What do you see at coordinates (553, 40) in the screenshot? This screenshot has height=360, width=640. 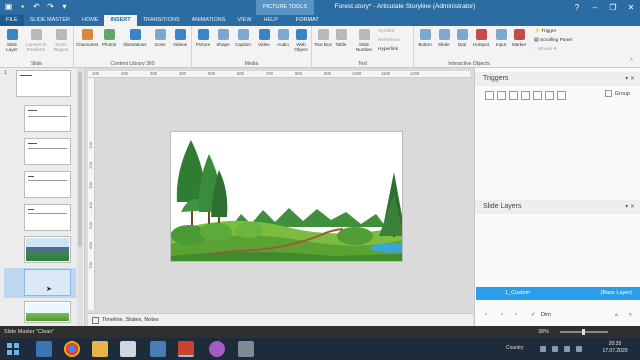 I see `scrolling-panel-button: ▤ Scrolling Panel` at bounding box center [553, 40].